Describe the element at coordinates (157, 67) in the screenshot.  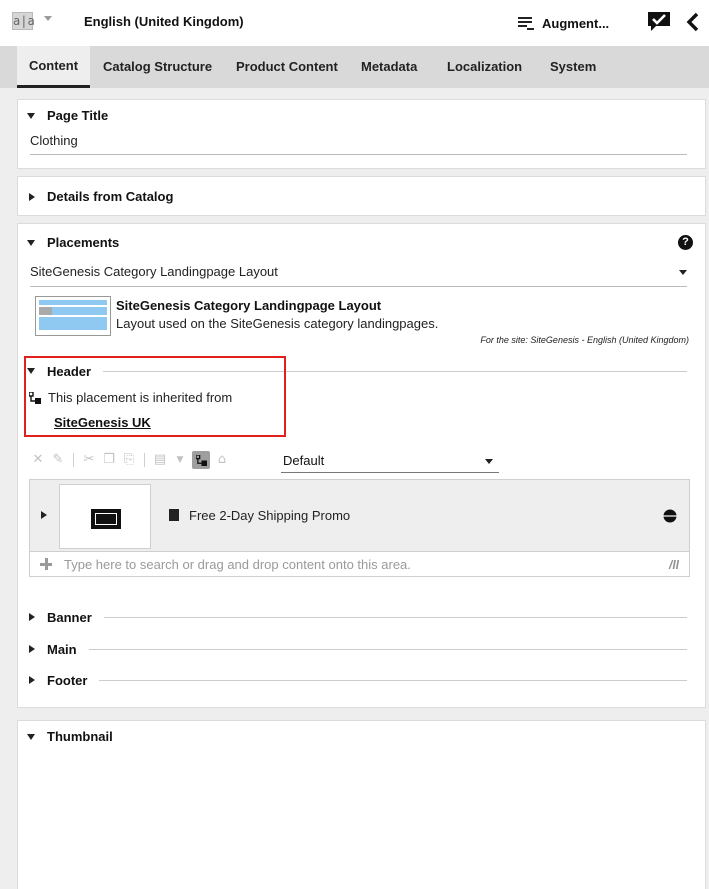
I see `tab-catalog-structure: Catalog Structure` at that location.